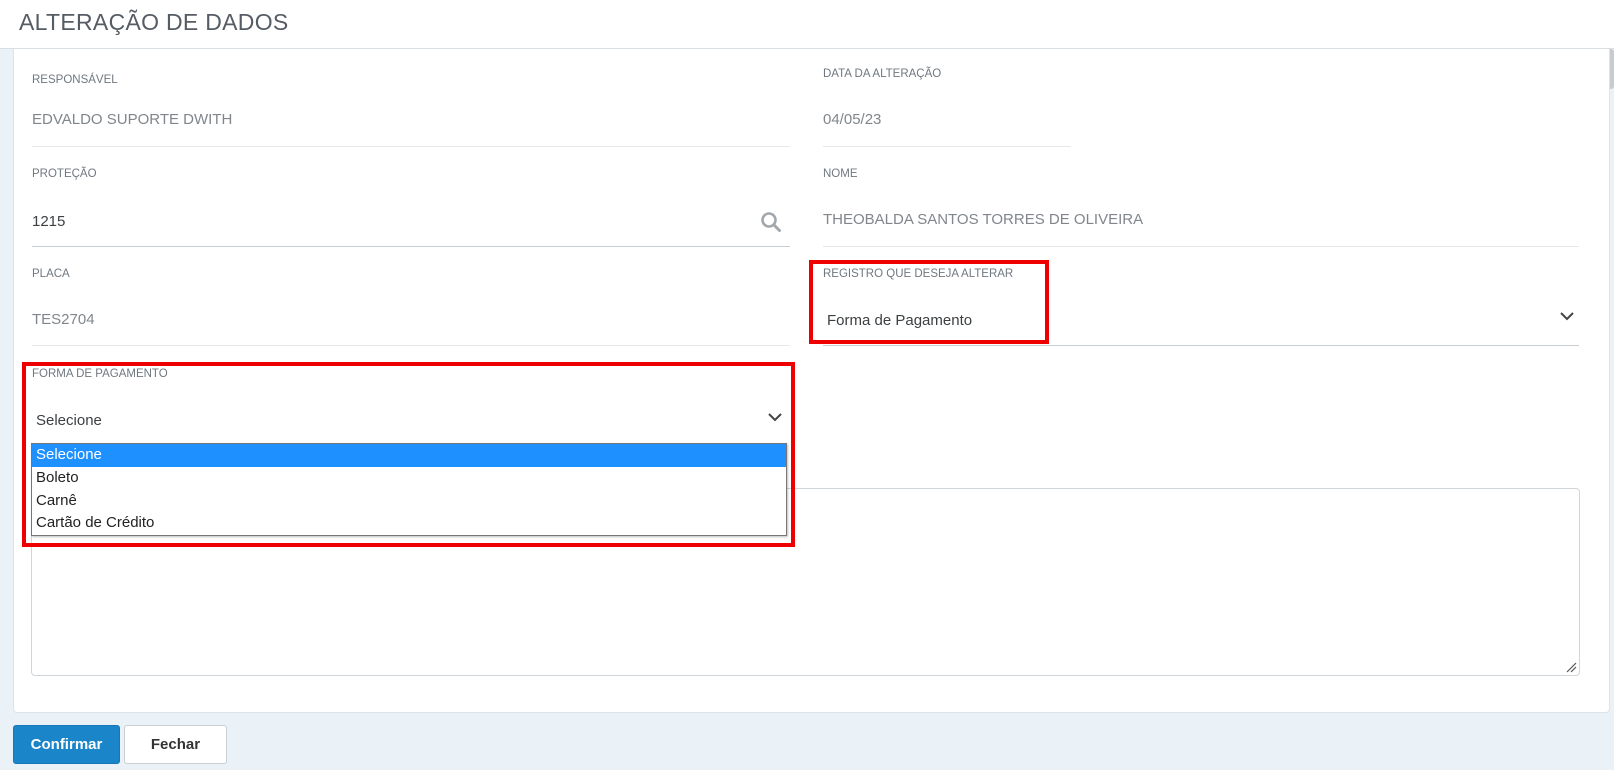 The height and width of the screenshot is (770, 1614). Describe the element at coordinates (852, 119) in the screenshot. I see `data-alteracao-value: 04/05/23` at that location.